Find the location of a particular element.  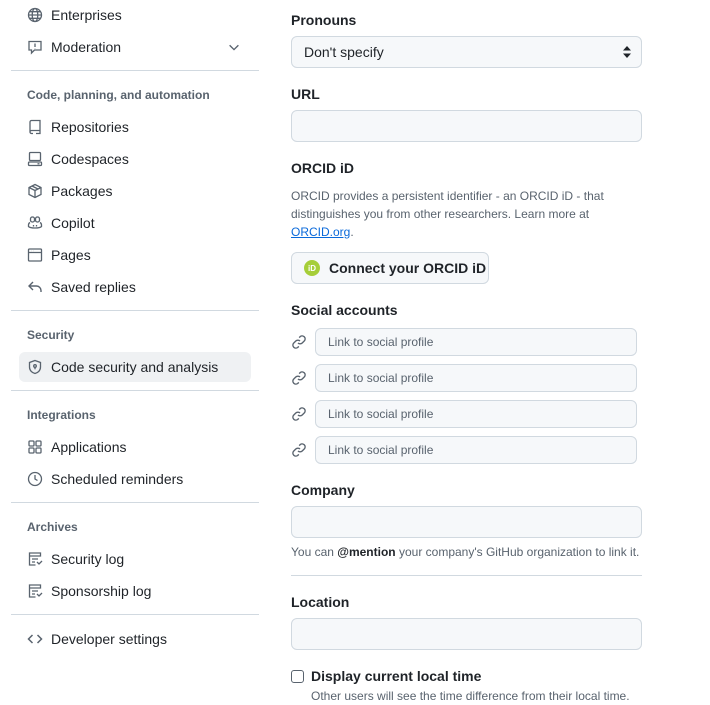

browser-icon is located at coordinates (35, 255).